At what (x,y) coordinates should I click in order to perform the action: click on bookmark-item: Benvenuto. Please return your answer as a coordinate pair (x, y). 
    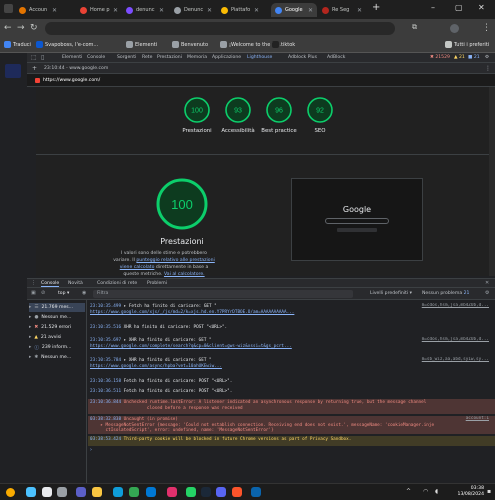
    Looking at the image, I should click on (190, 44).